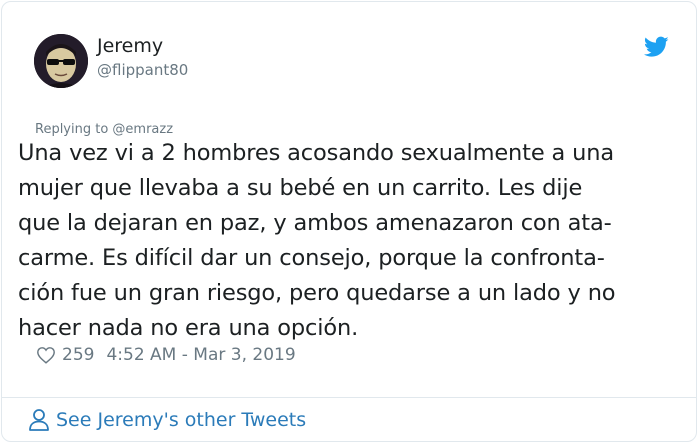  Describe the element at coordinates (181, 420) in the screenshot. I see `see-other-tweets-label: See Jeremy's other Tweets` at that location.